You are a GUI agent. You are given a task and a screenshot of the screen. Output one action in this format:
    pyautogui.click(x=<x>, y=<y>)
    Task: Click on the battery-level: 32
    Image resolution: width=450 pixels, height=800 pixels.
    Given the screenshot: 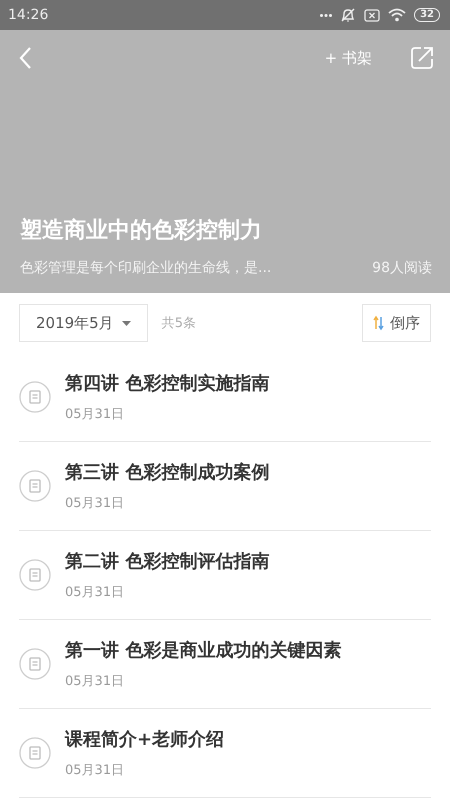 What is the action you would take?
    pyautogui.click(x=427, y=15)
    